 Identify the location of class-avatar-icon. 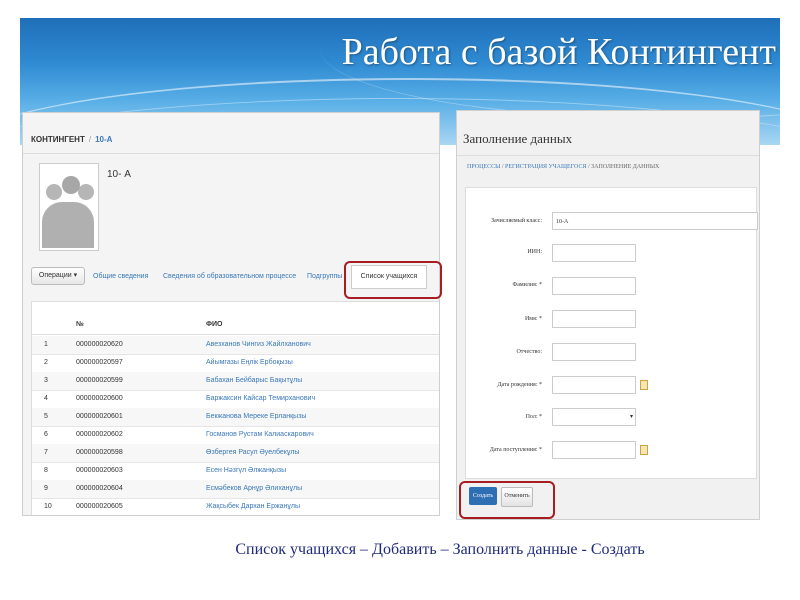
(69, 207).